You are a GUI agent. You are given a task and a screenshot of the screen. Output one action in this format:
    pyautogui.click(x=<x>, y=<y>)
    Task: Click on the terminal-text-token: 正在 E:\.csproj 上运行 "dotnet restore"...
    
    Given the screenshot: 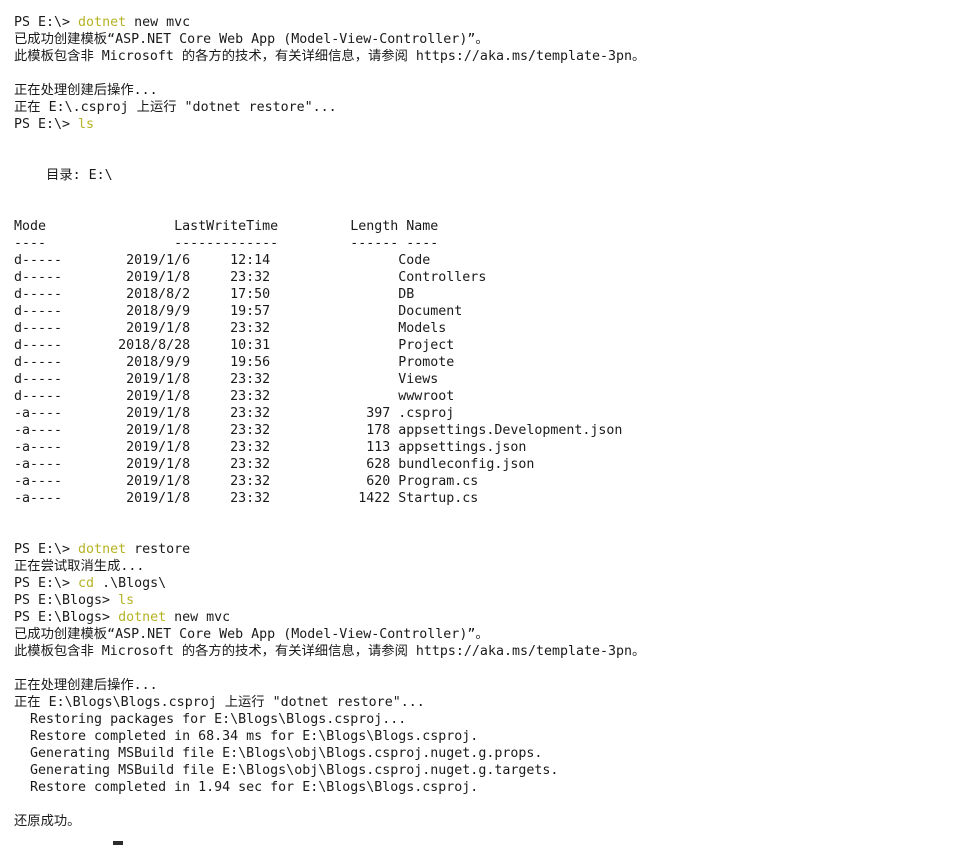 What is the action you would take?
    pyautogui.click(x=175, y=107)
    